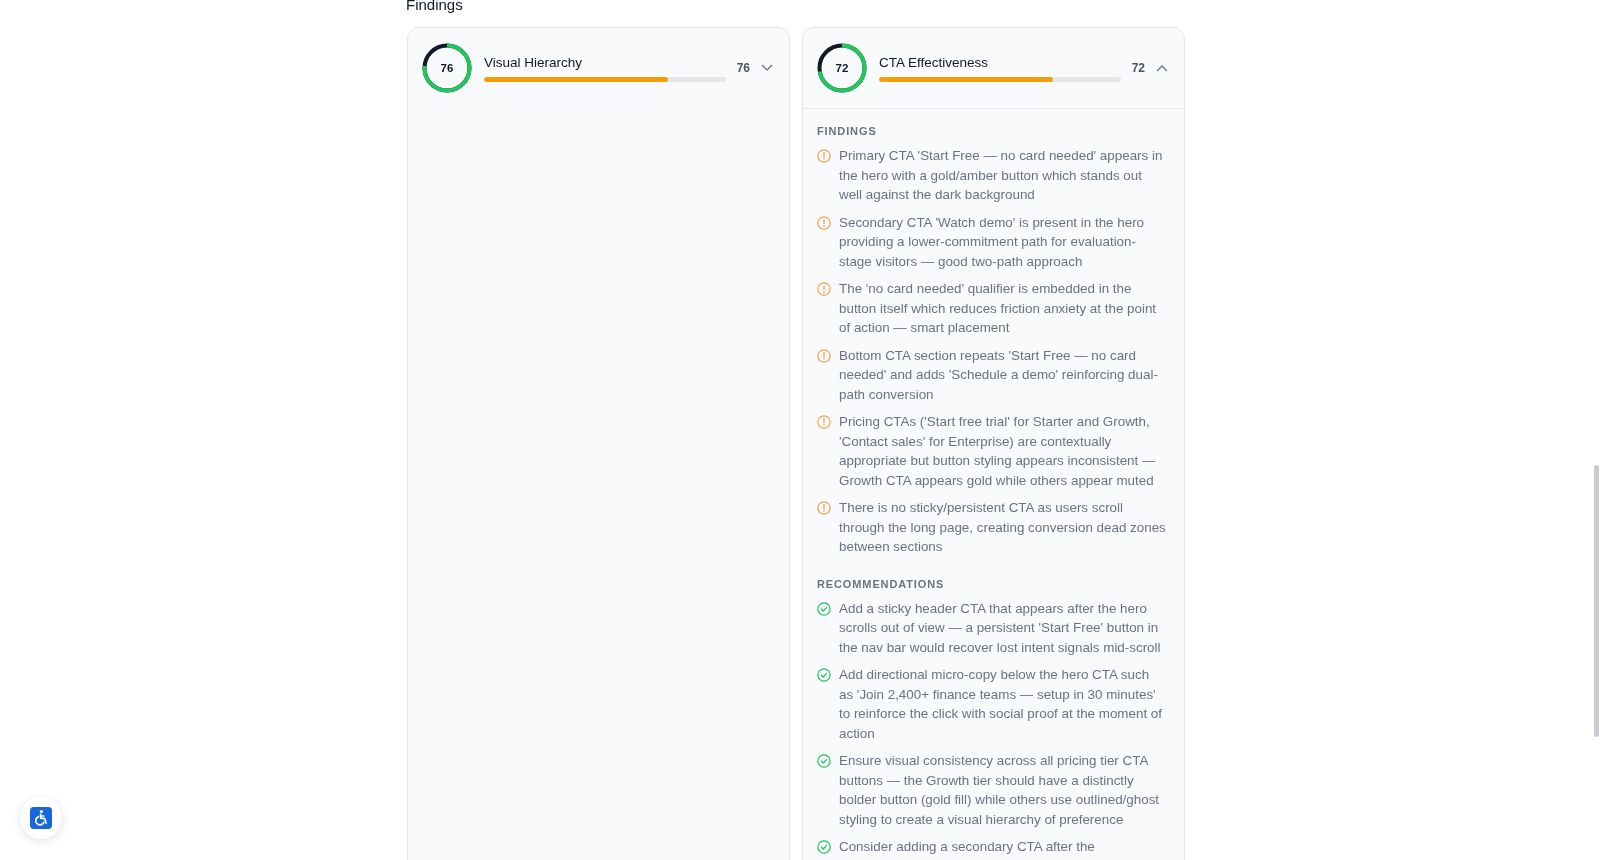  Describe the element at coordinates (1138, 68) in the screenshot. I see `score-value: 72` at that location.